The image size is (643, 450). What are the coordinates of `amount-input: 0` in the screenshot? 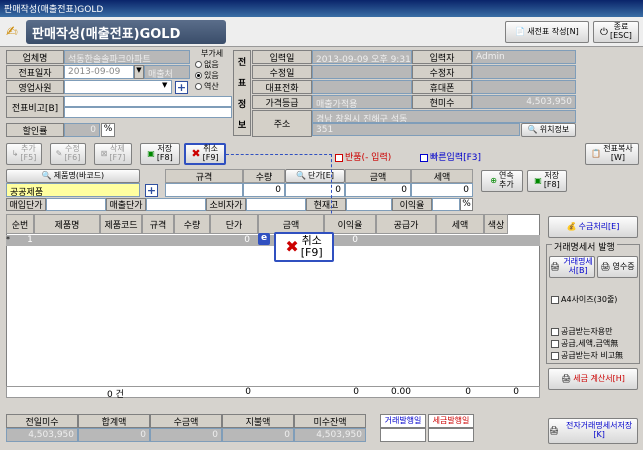 It's located at (378, 190).